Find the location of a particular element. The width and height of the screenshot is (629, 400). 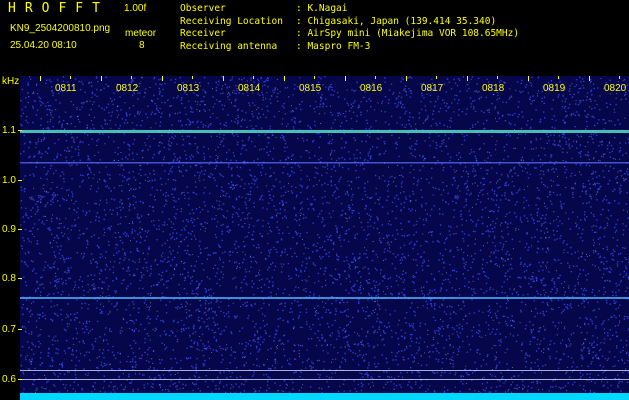

x-tick-label: 0815 is located at coordinates (310, 88).